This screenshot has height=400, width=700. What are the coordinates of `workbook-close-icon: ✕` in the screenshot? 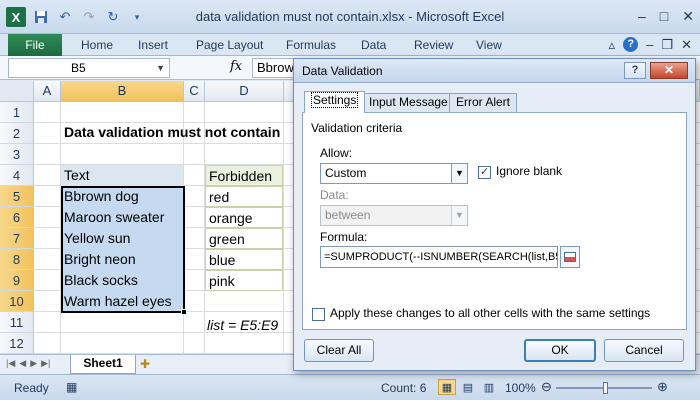 It's located at (686, 45).